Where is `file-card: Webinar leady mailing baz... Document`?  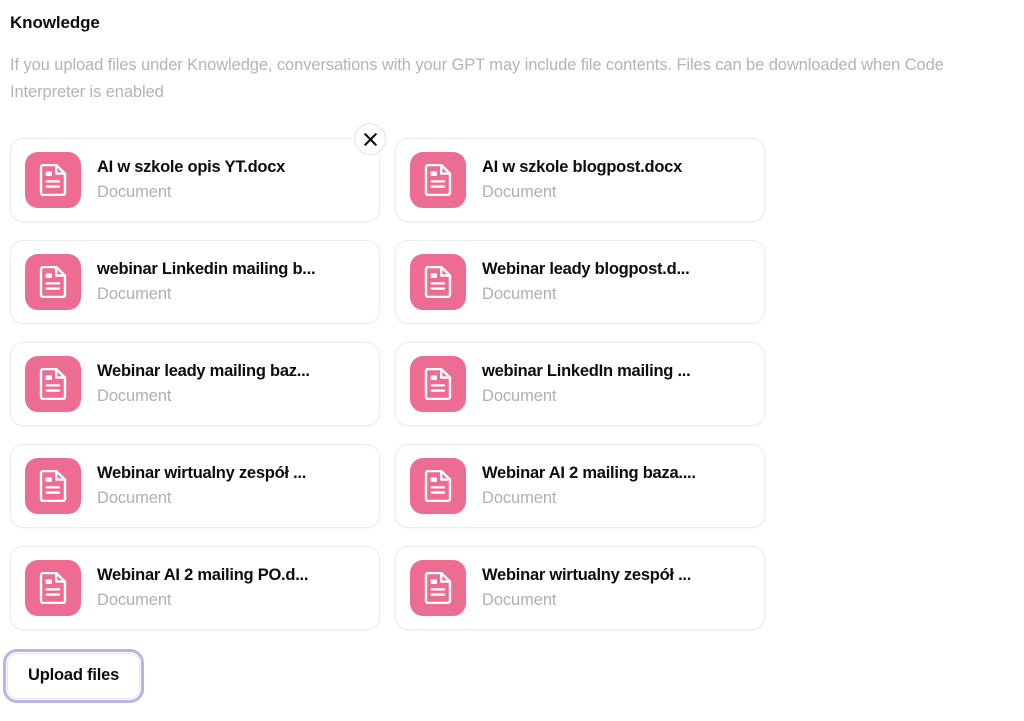 file-card: Webinar leady mailing baz... Document is located at coordinates (195, 384).